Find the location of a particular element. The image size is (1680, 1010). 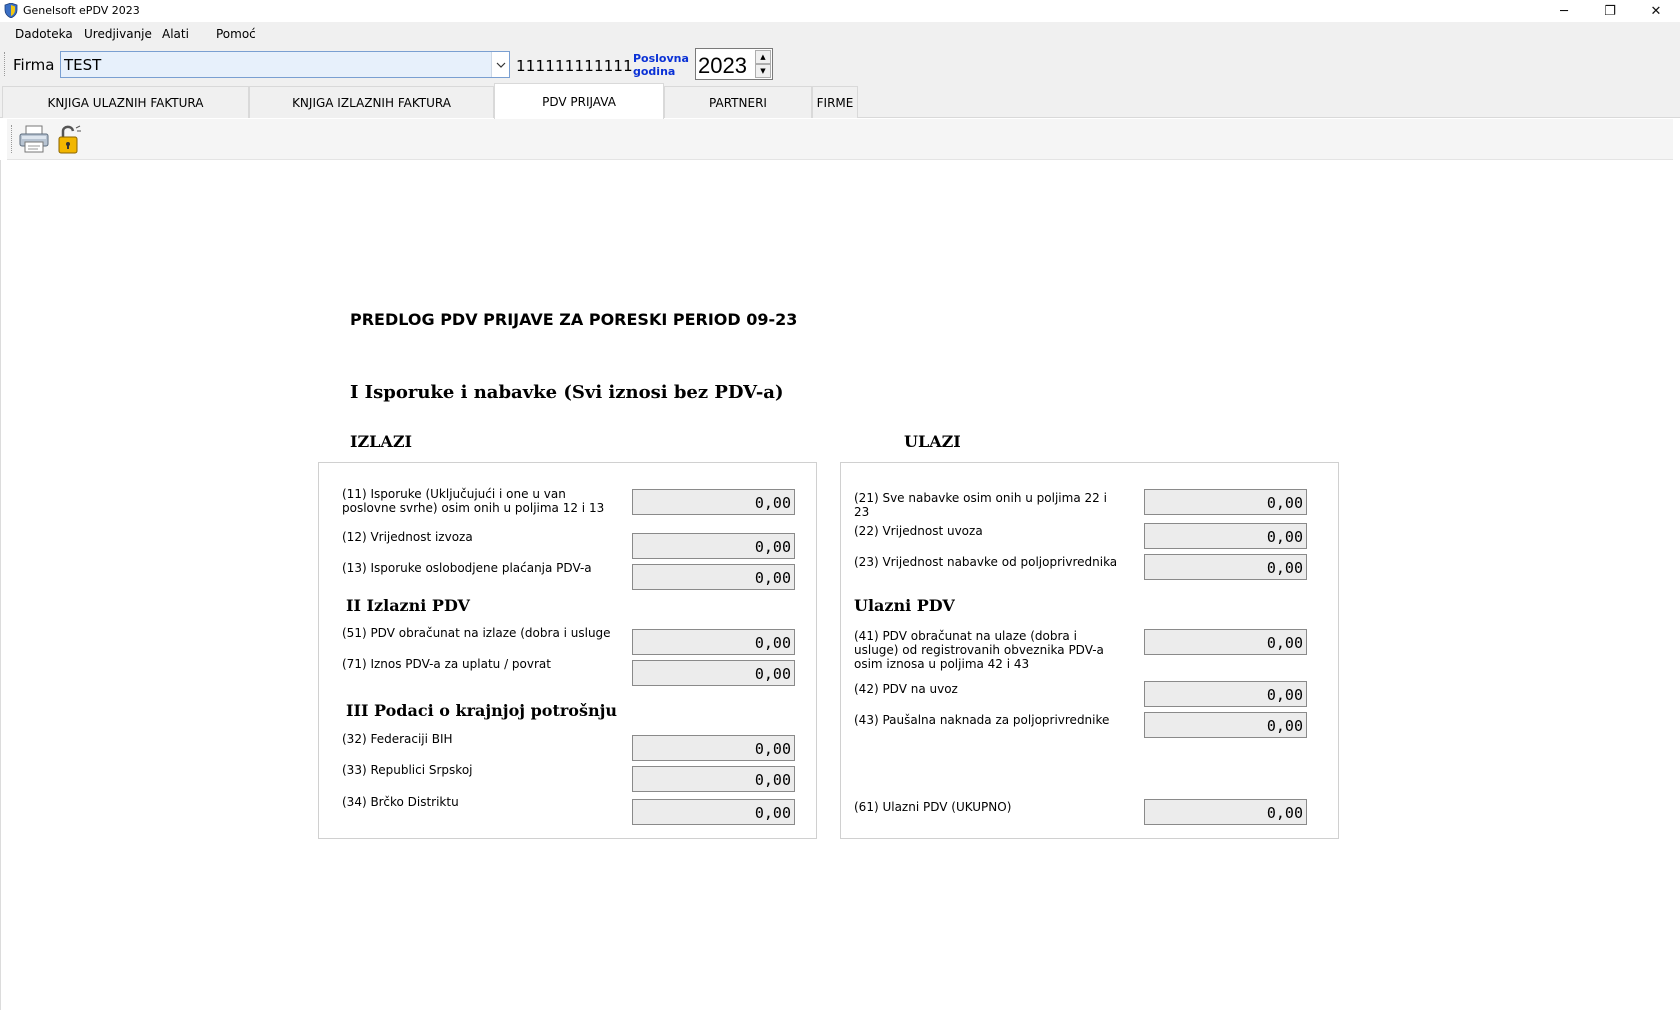

unlock-icon is located at coordinates (69, 139).